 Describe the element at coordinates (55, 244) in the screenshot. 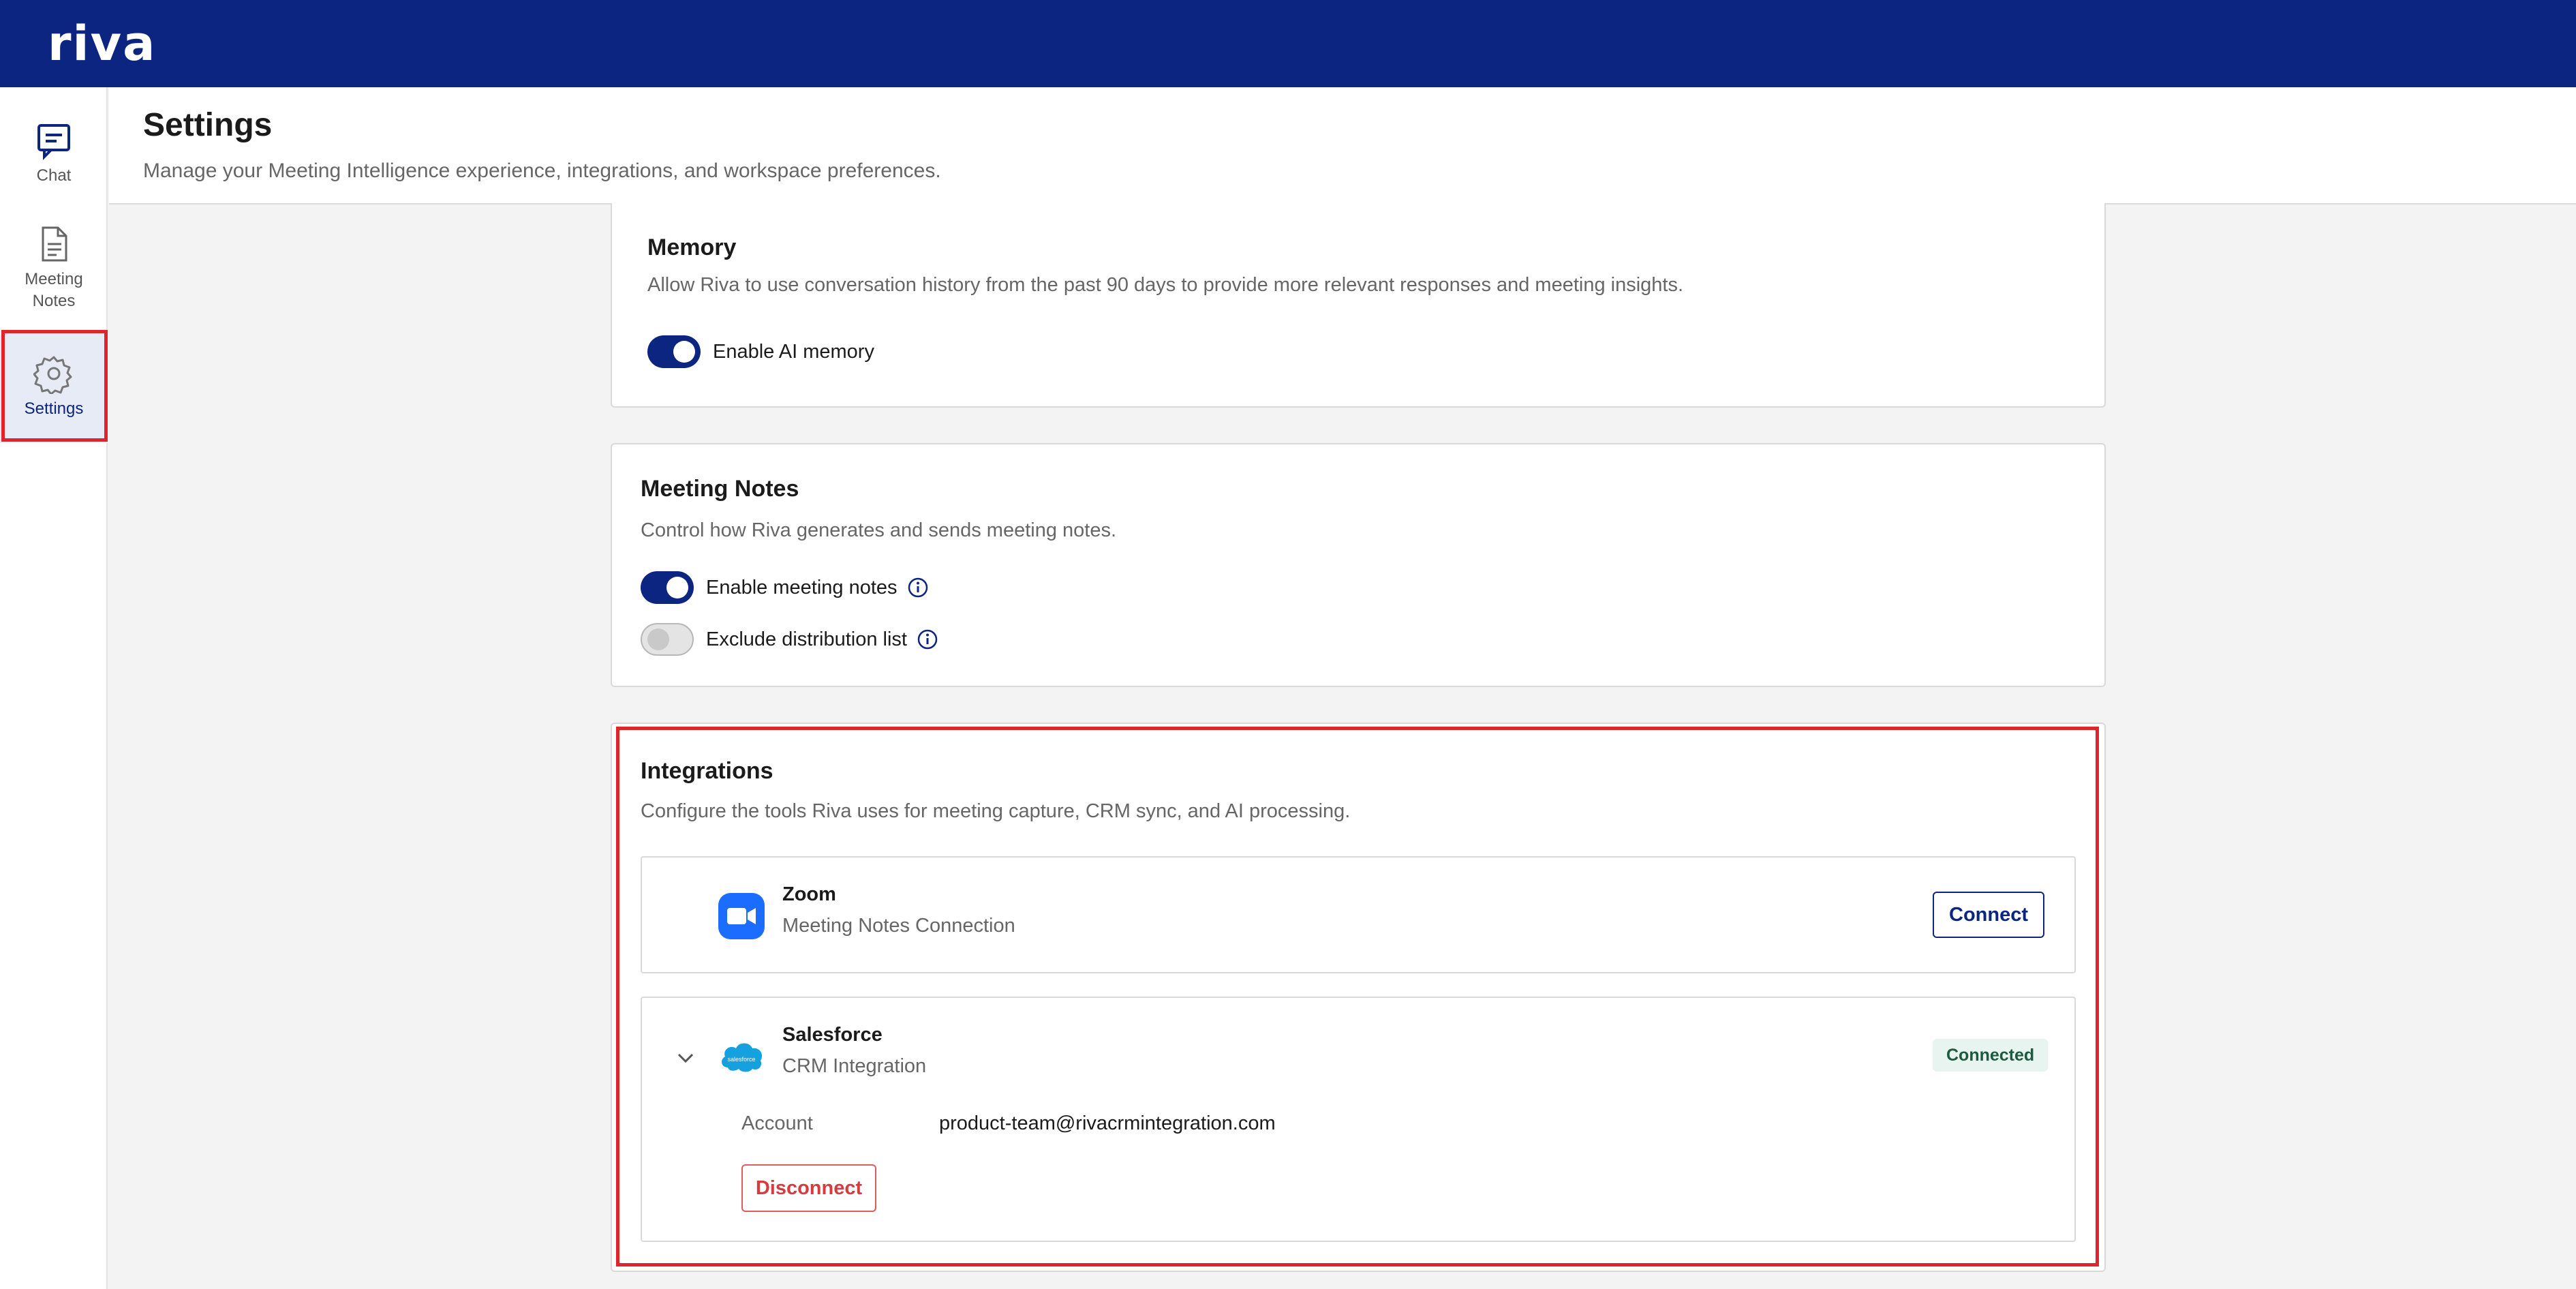

I see `document-icon` at that location.